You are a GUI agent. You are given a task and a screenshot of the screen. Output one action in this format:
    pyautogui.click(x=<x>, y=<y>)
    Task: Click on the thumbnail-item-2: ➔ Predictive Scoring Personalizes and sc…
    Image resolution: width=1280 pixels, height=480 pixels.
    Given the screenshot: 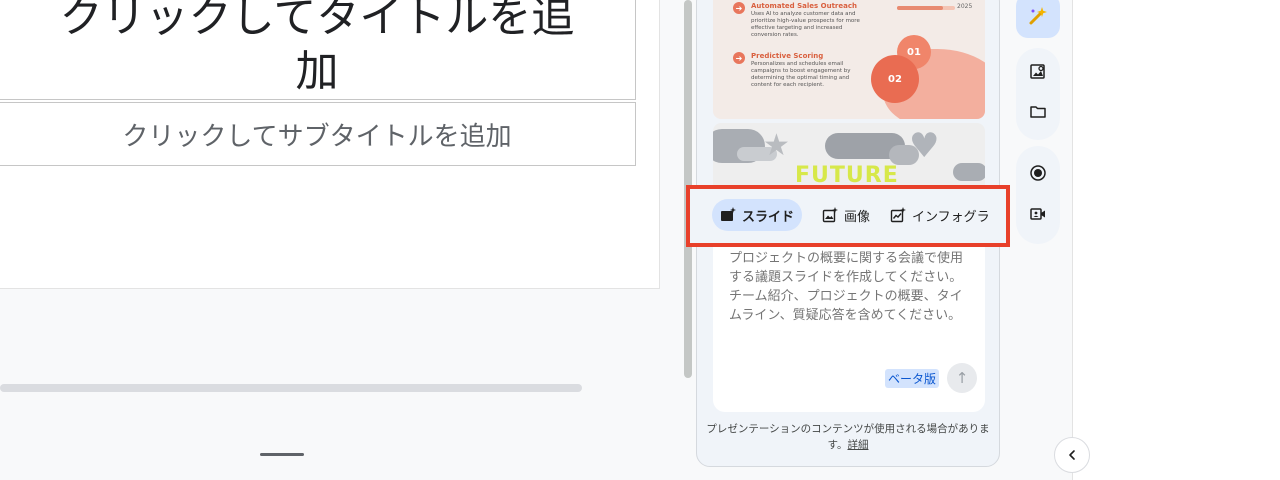 What is the action you would take?
    pyautogui.click(x=797, y=70)
    